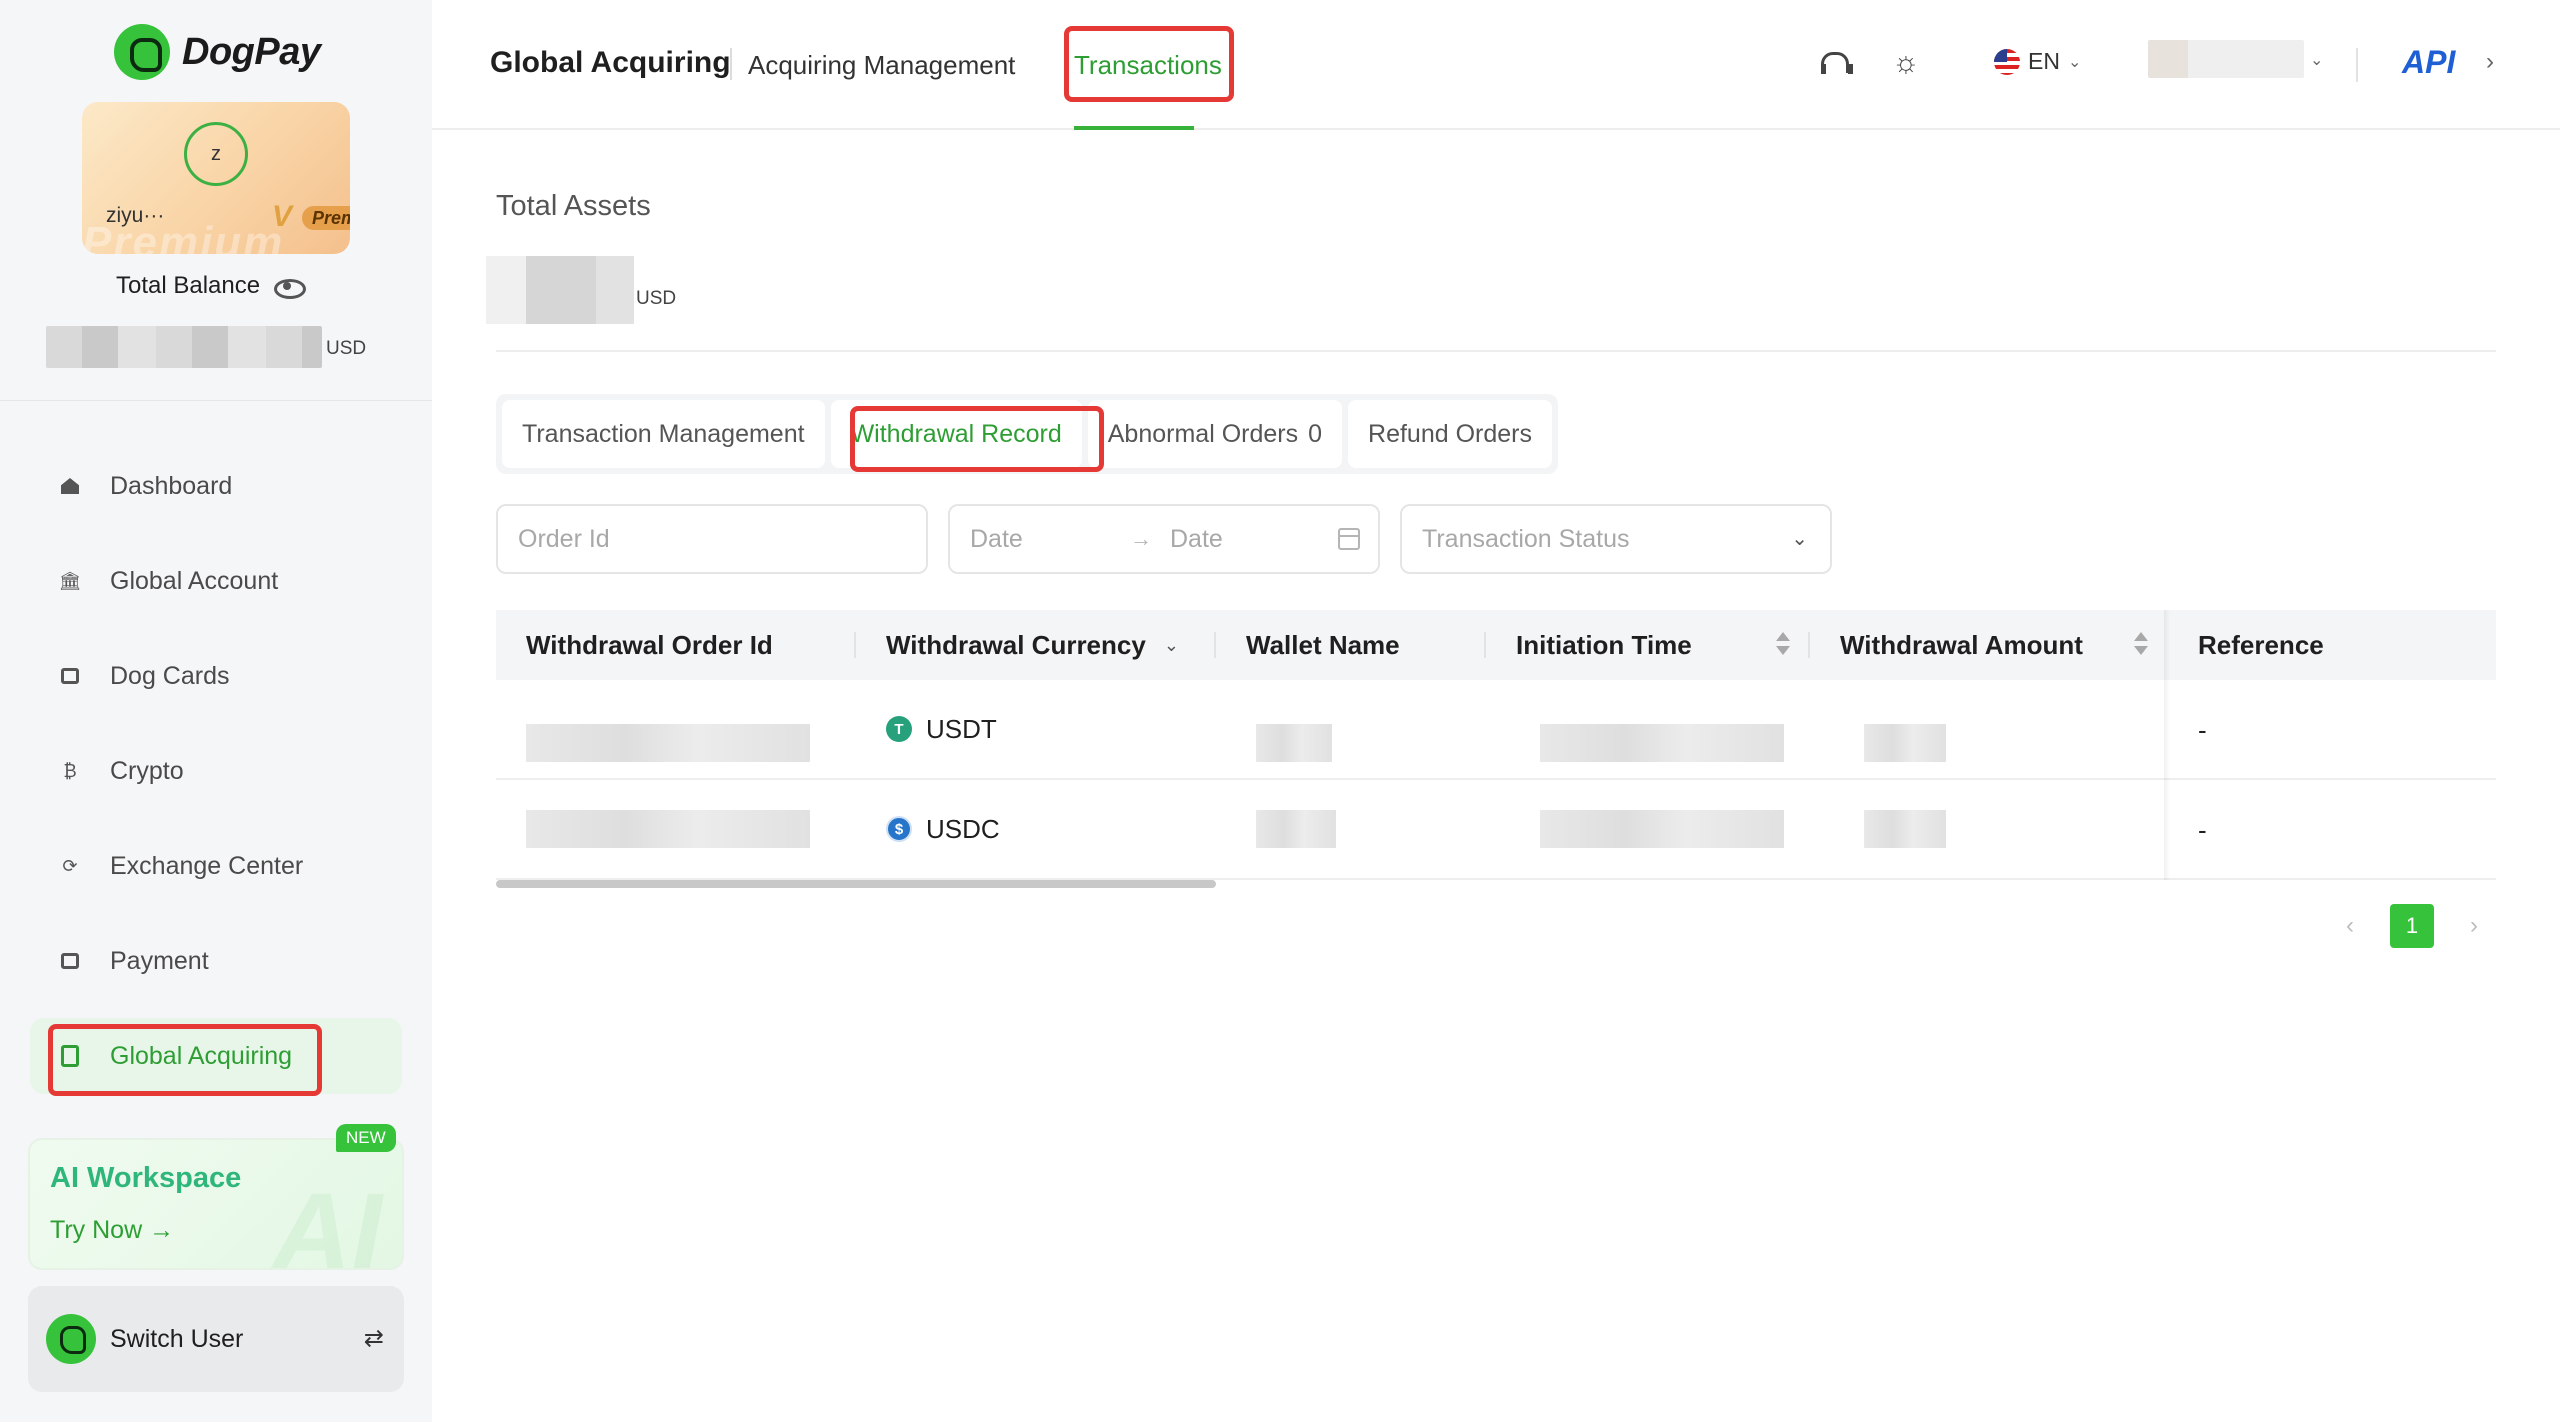 The height and width of the screenshot is (1422, 2560). I want to click on sidebar-item-dog-cards: Dog Cards, so click(216, 676).